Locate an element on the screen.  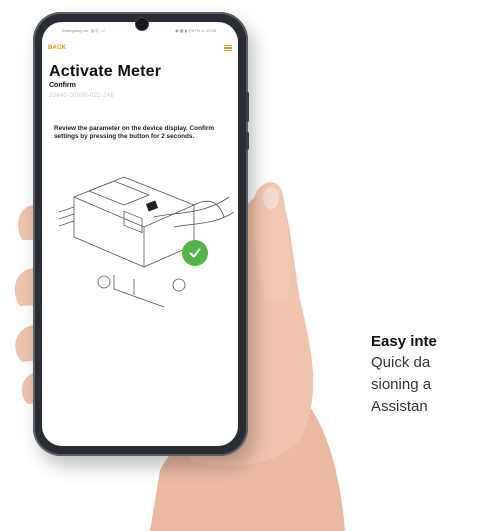
front-camera is located at coordinates (142, 24).